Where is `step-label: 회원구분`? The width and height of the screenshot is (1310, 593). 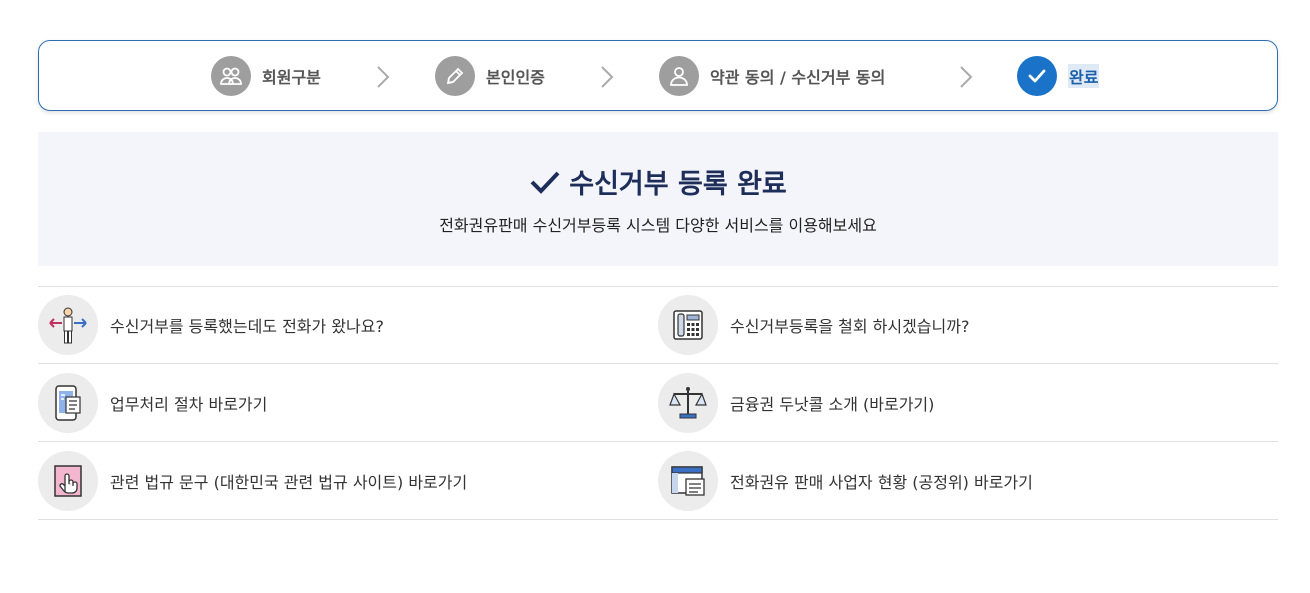
step-label: 회원구분 is located at coordinates (291, 77).